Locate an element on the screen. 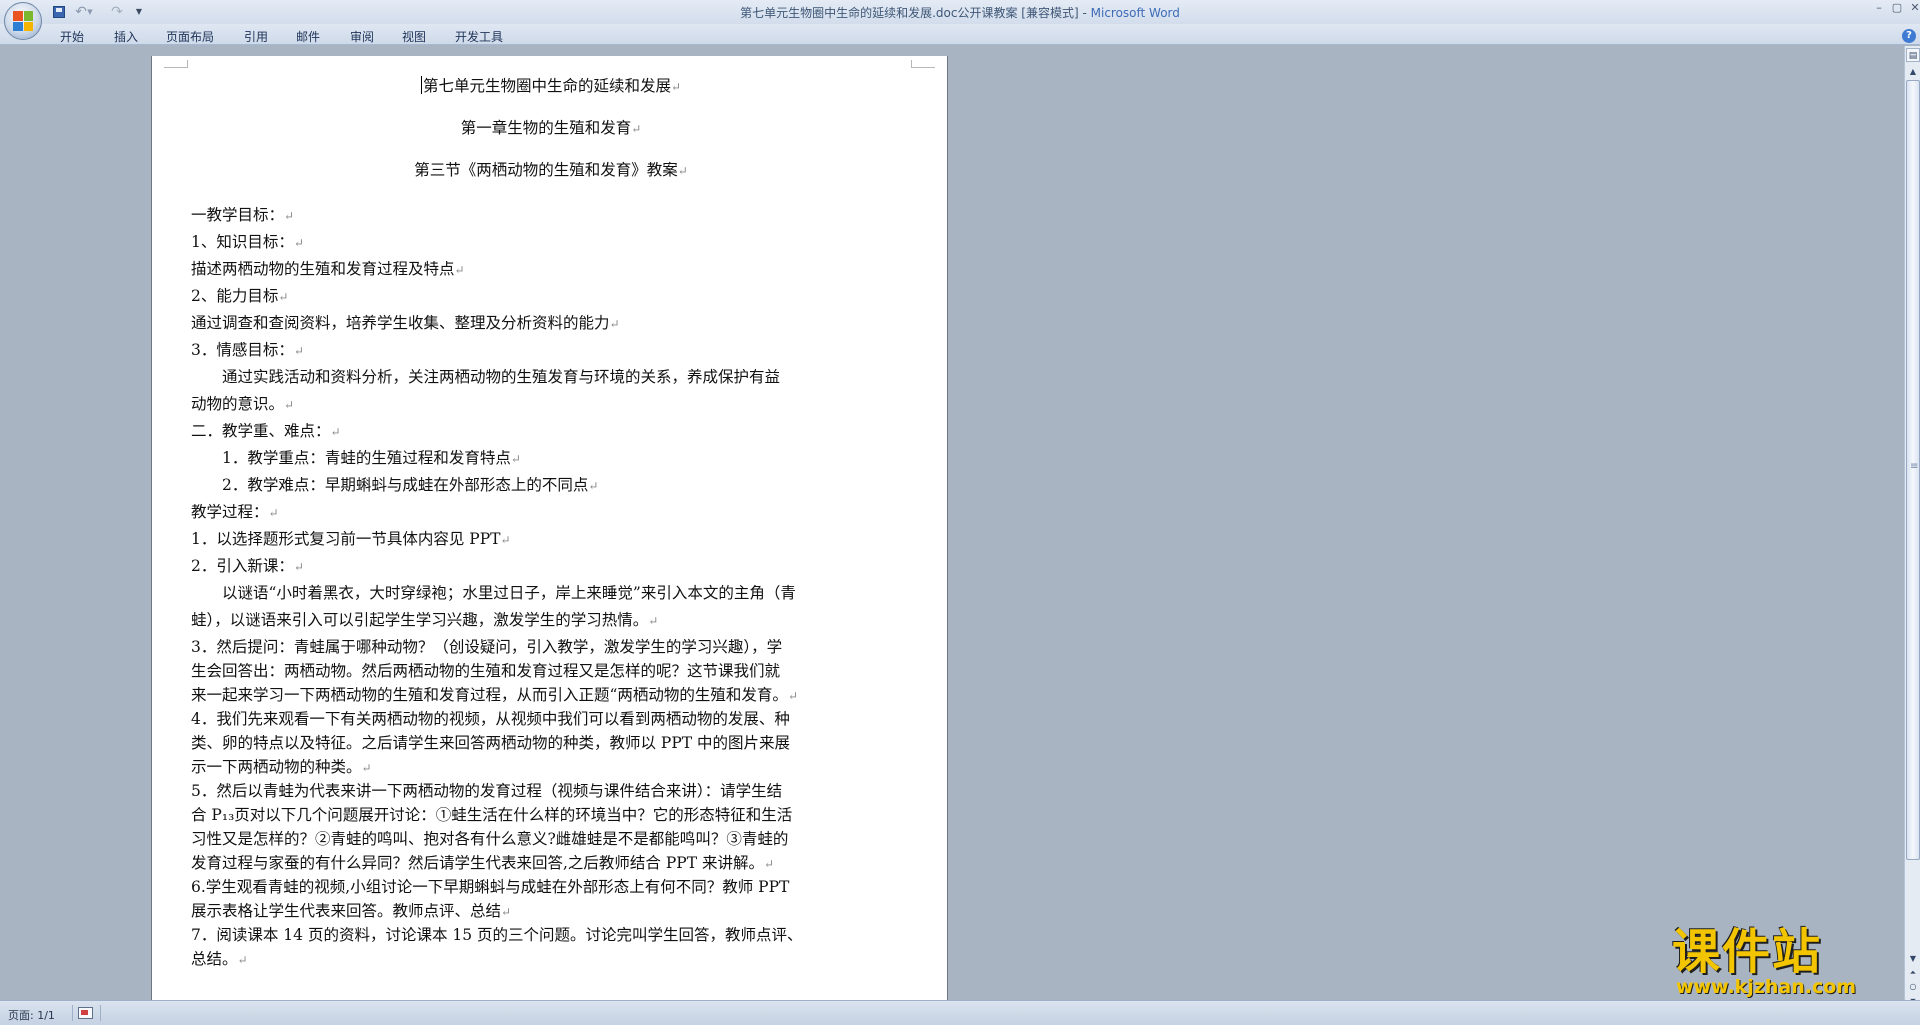 The image size is (1920, 1025). document-line-text: 来一起来学习一下两栖动物的生殖和发育过程，从而引入正题“两栖动物的生殖和发育。 is located at coordinates (489, 695).